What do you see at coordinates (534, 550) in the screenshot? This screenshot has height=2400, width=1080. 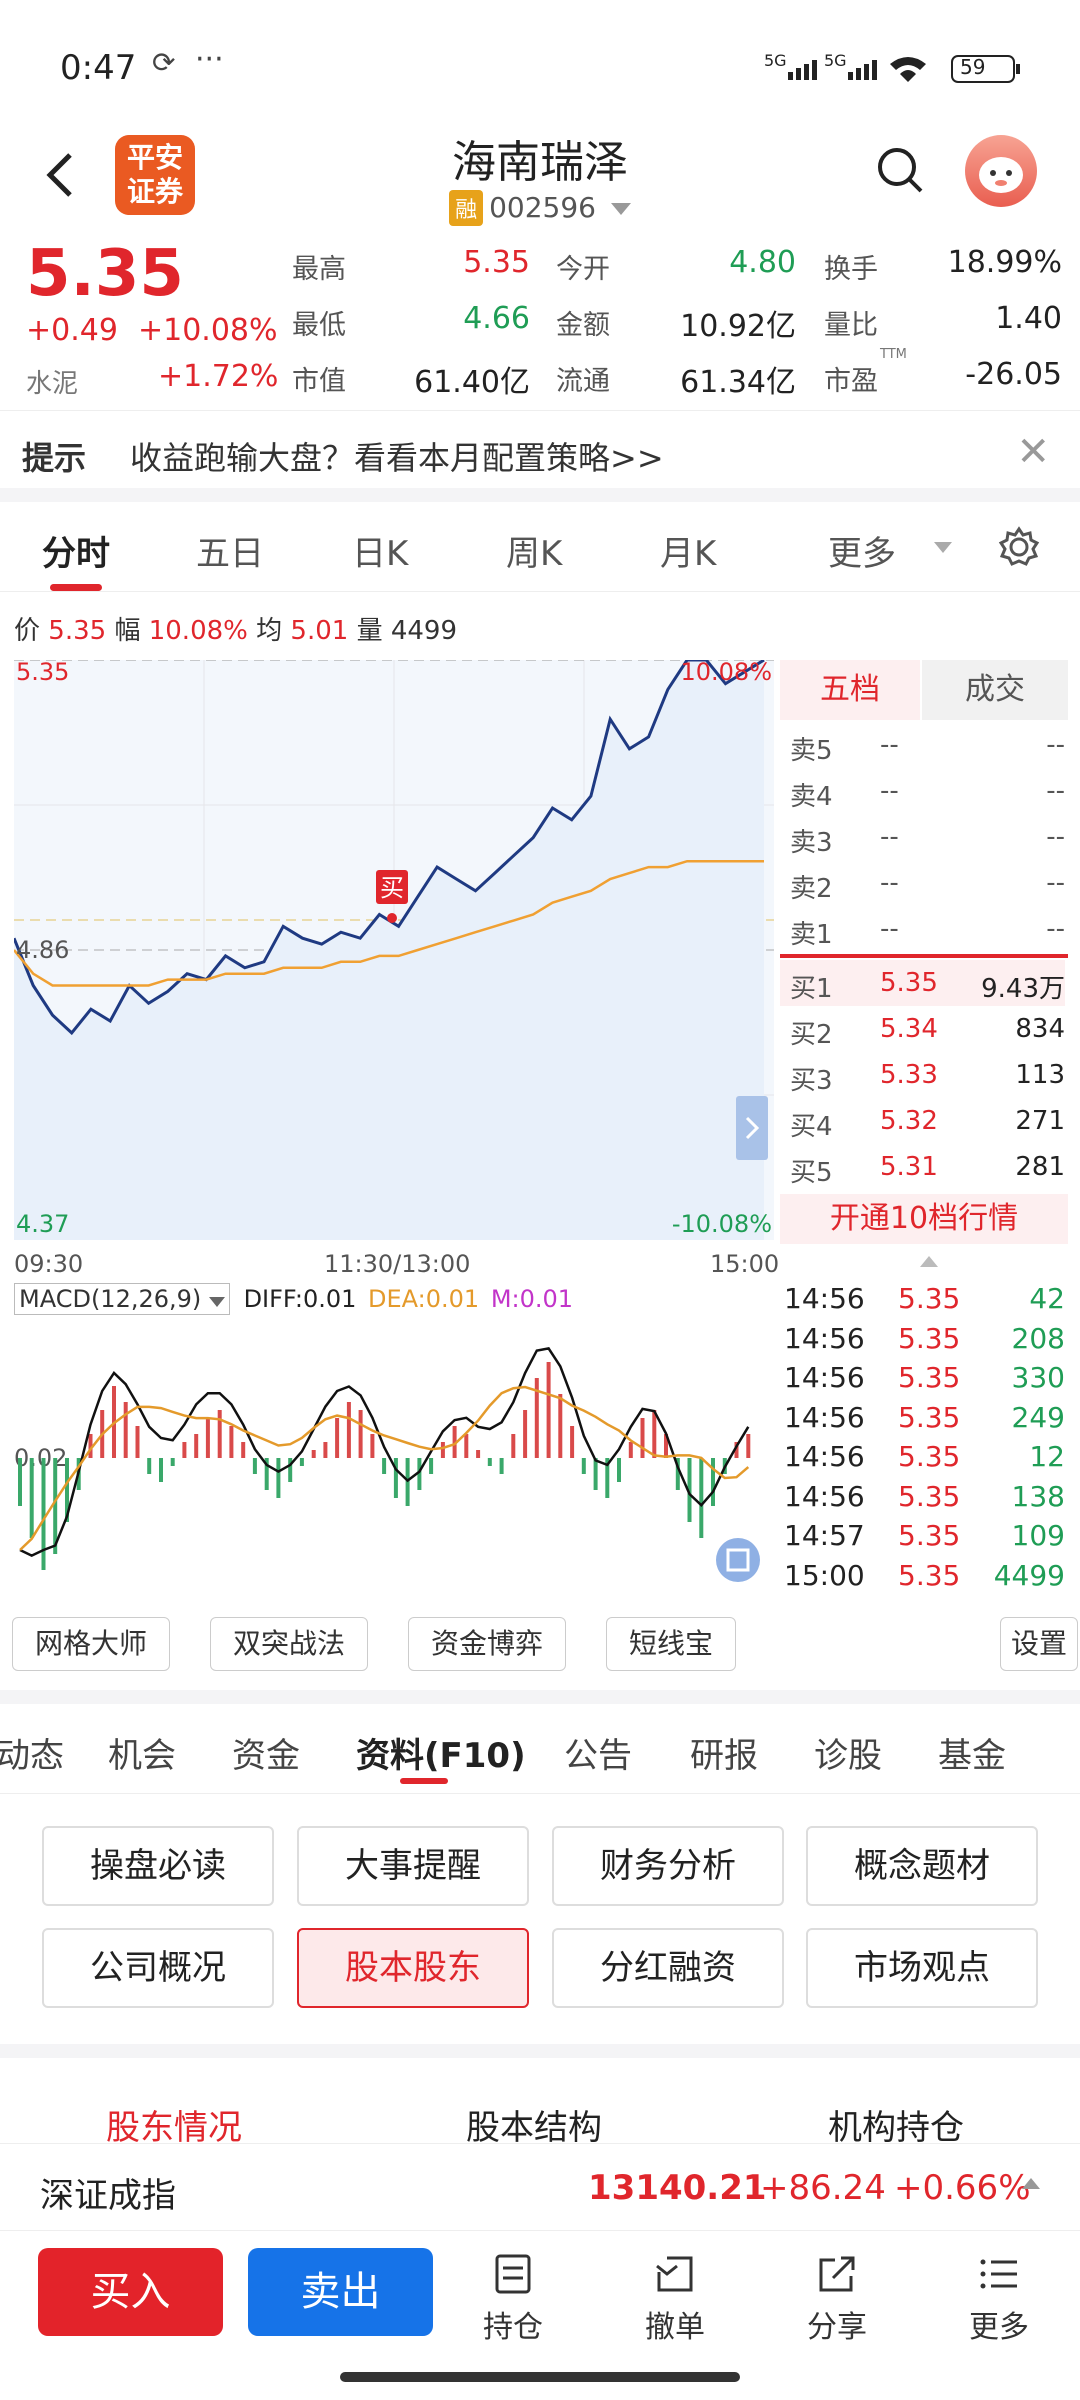 I see `tab-weekly-k: 周K` at bounding box center [534, 550].